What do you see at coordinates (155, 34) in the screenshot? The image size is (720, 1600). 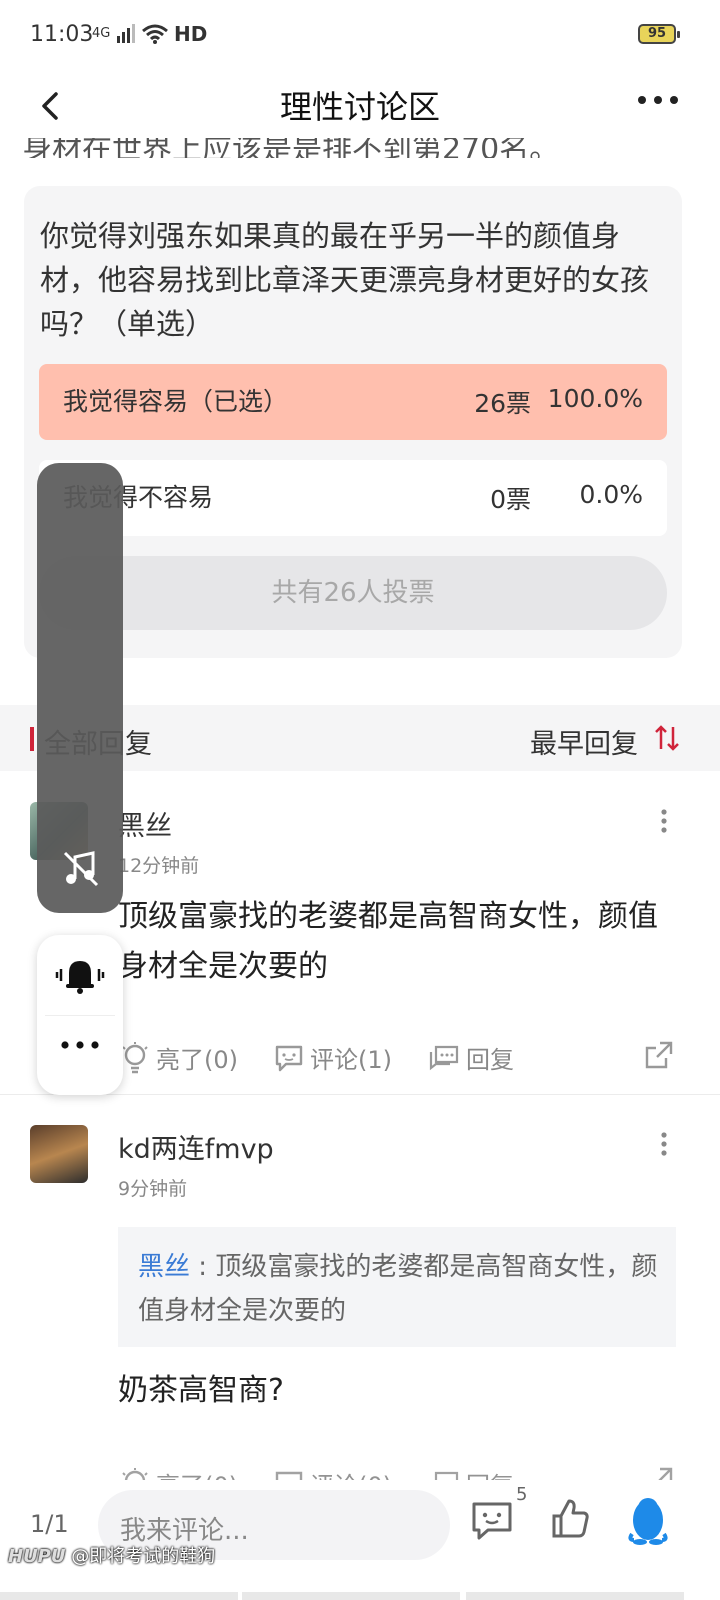 I see `wifi-icon` at bounding box center [155, 34].